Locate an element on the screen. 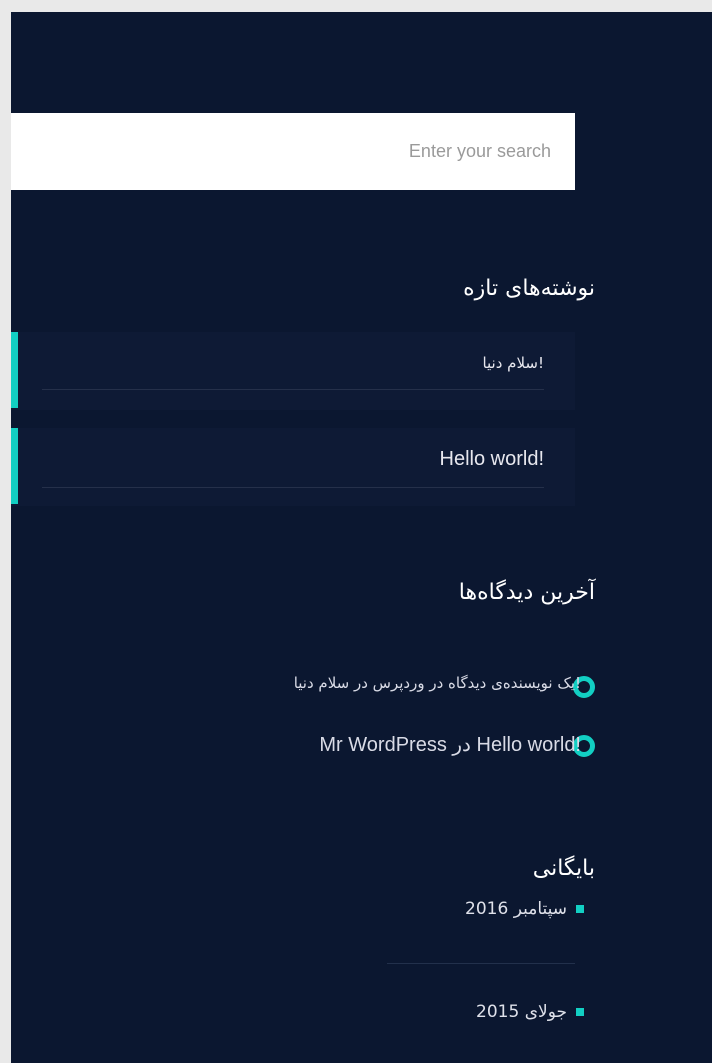  recent-post-item: سلام دنیا! is located at coordinates (293, 371).